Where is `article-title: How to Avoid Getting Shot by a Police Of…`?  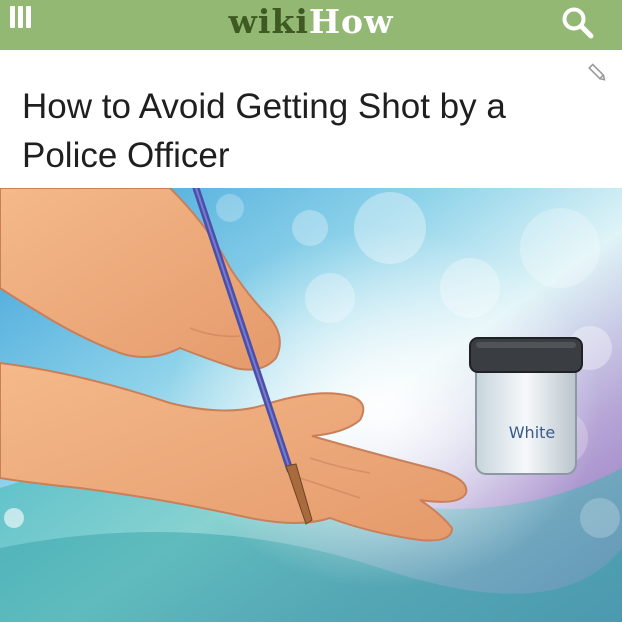 article-title: How to Avoid Getting Shot by a Police Of… is located at coordinates (264, 131).